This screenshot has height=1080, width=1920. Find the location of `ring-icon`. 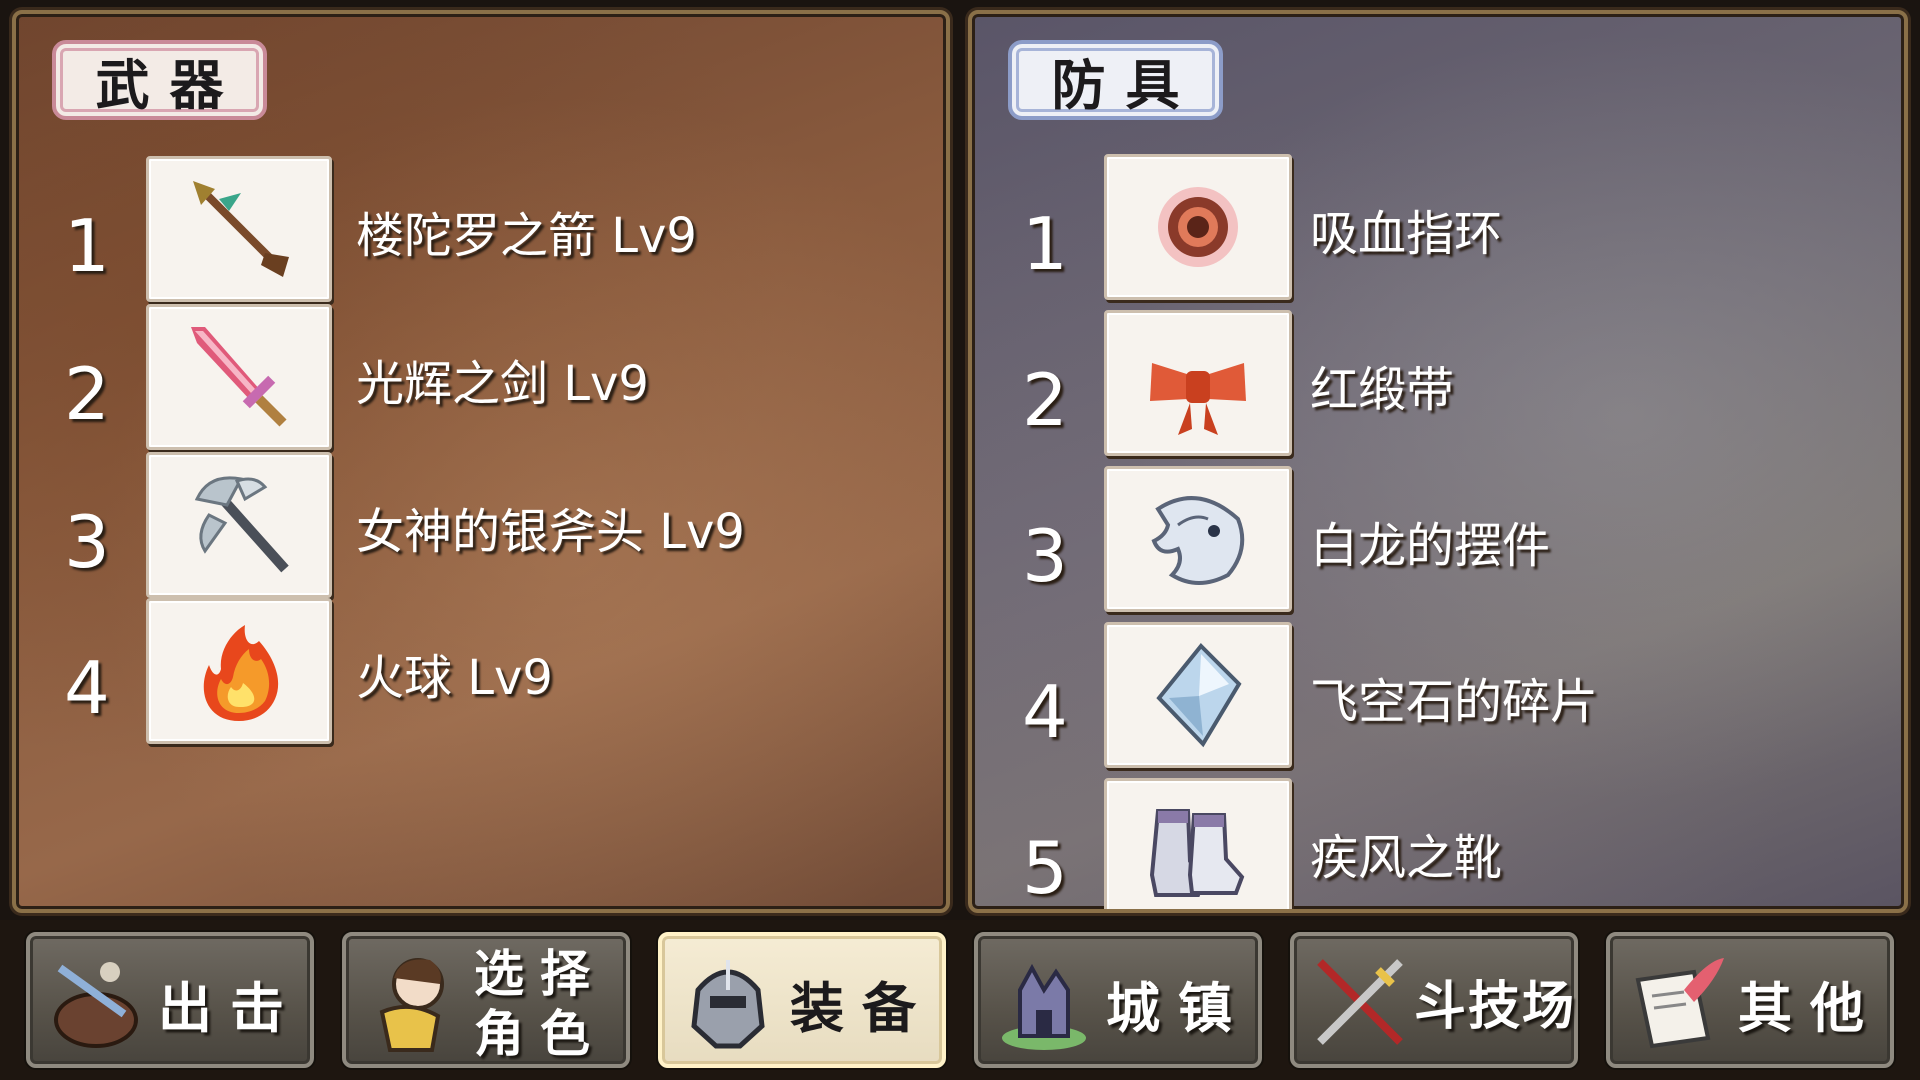

ring-icon is located at coordinates (1198, 227).